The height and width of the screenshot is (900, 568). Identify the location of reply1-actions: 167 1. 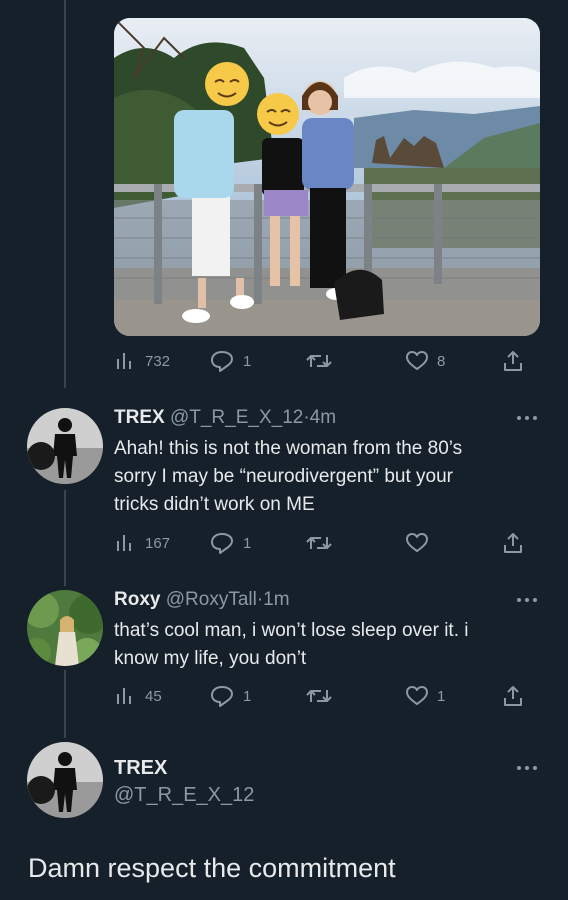
(320, 543).